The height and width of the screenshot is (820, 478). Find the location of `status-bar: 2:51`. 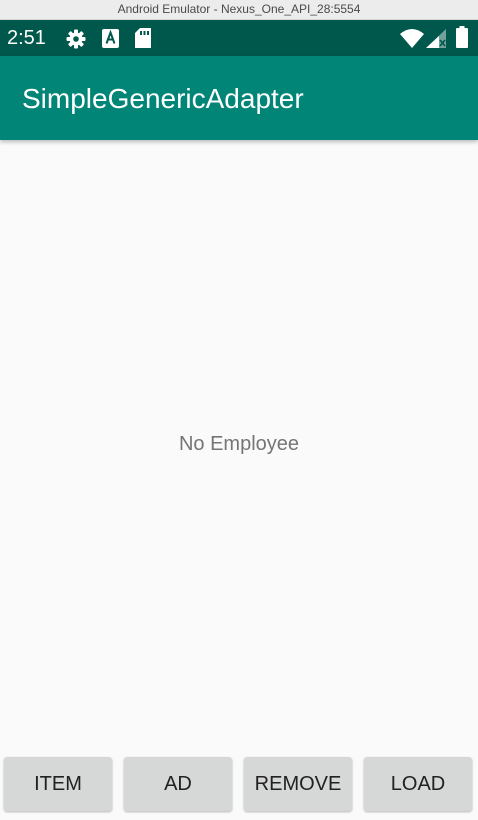

status-bar: 2:51 is located at coordinates (239, 38).